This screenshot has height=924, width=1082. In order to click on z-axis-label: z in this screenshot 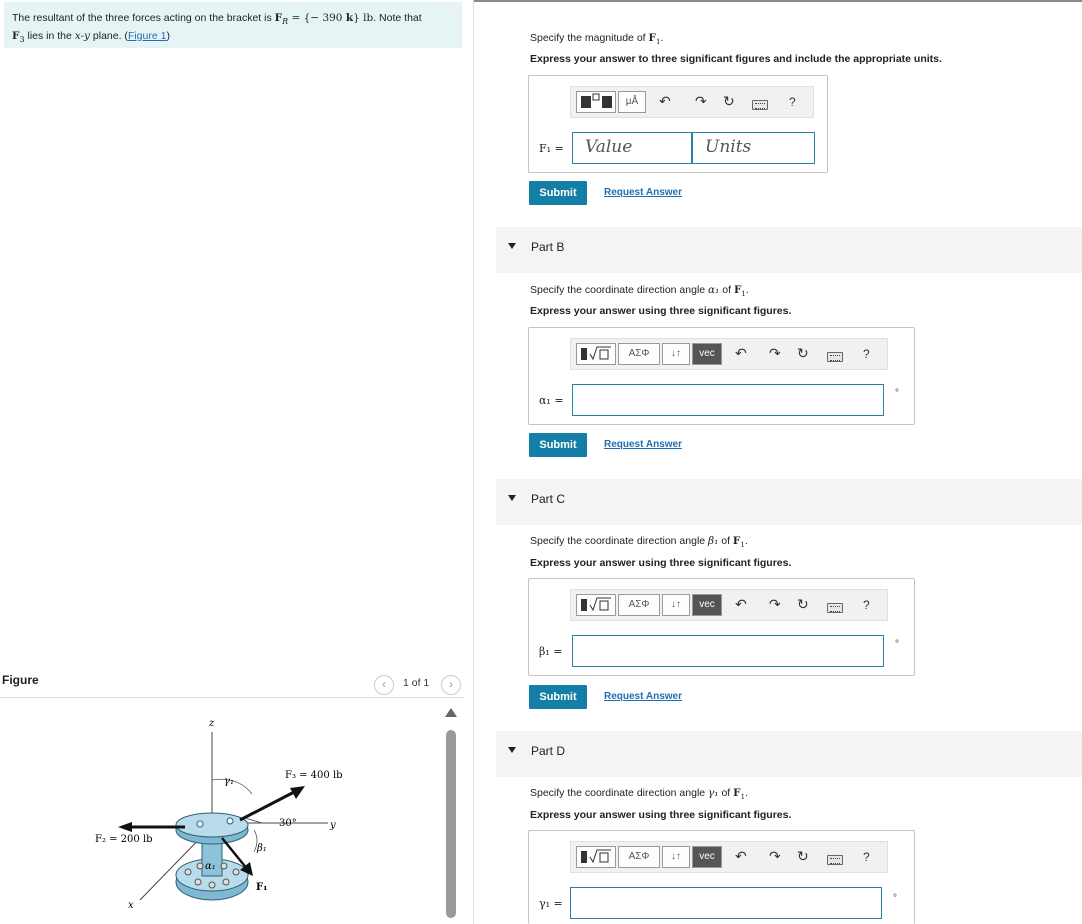, I will do `click(211, 723)`.